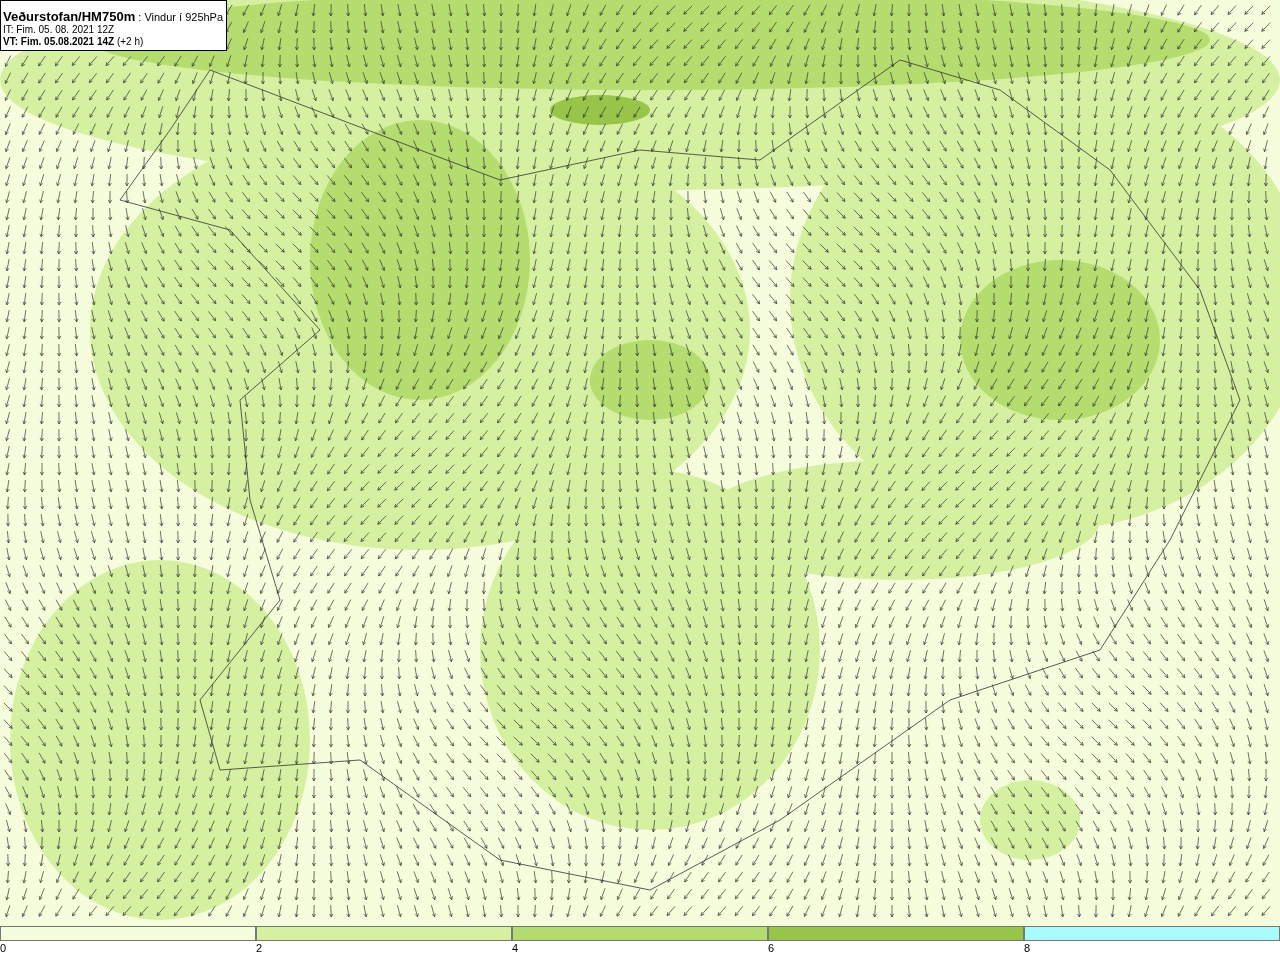  I want to click on map-source-title: Veðurstofan/HM750m, so click(69, 16).